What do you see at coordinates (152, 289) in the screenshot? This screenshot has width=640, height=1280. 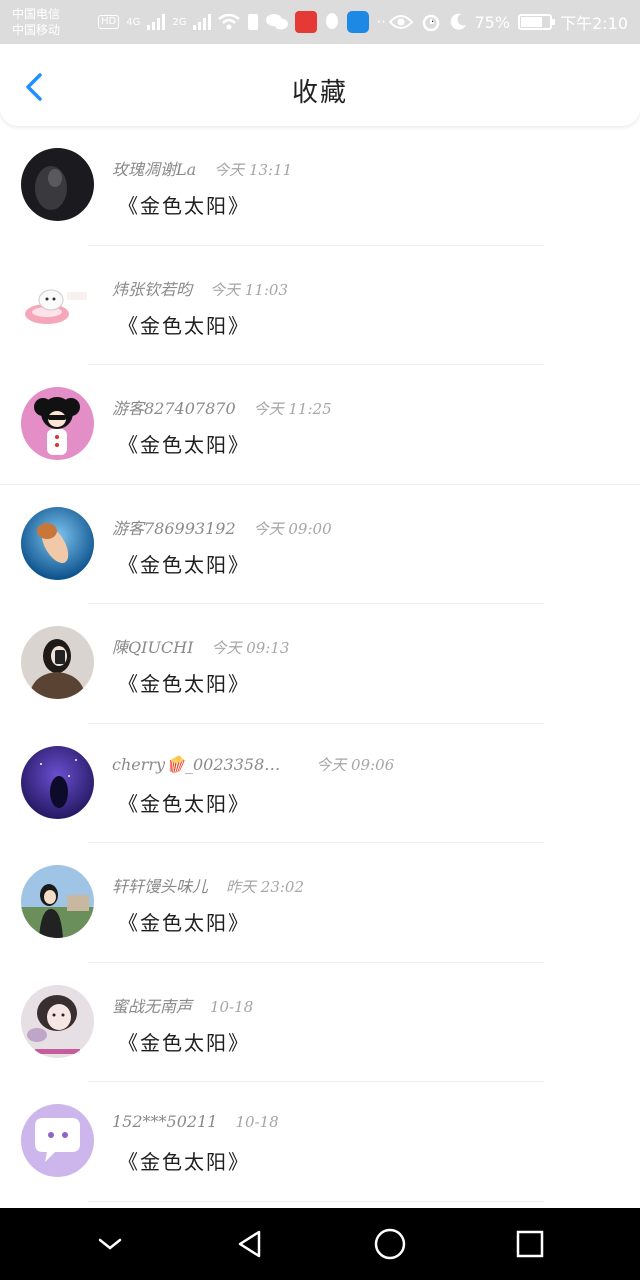 I see `user-name: 炜张钦若昀` at bounding box center [152, 289].